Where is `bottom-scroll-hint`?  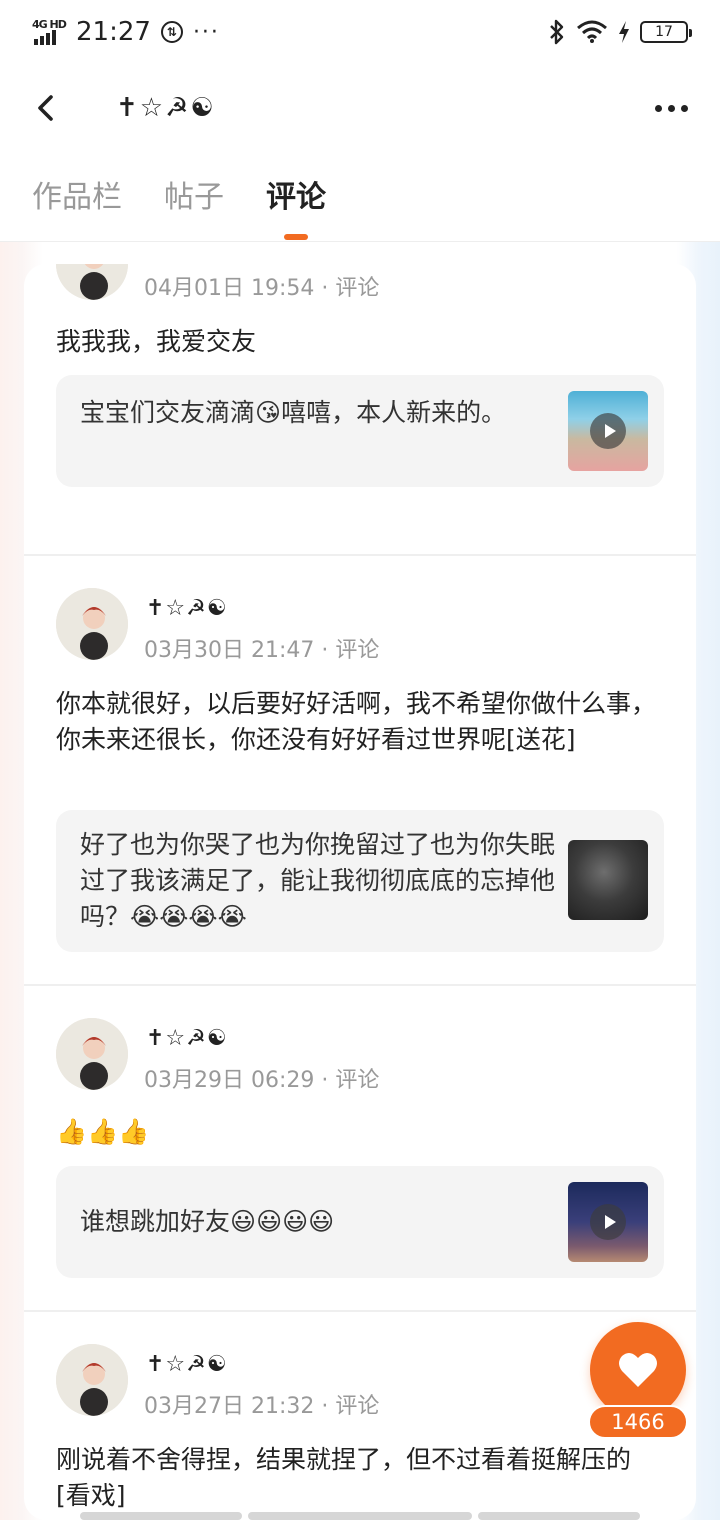
bottom-scroll-hint is located at coordinates (360, 1516).